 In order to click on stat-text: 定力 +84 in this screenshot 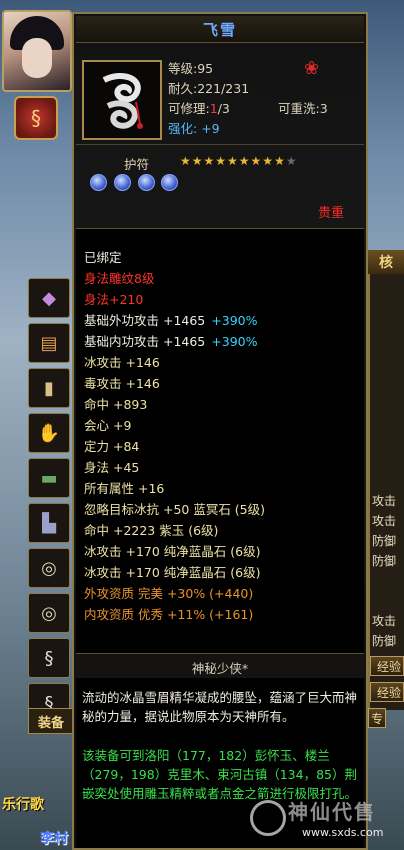, I will do `click(112, 446)`.